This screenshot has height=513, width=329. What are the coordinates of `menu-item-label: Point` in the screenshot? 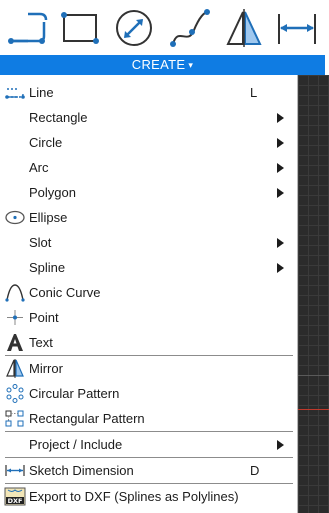 It's located at (44, 317).